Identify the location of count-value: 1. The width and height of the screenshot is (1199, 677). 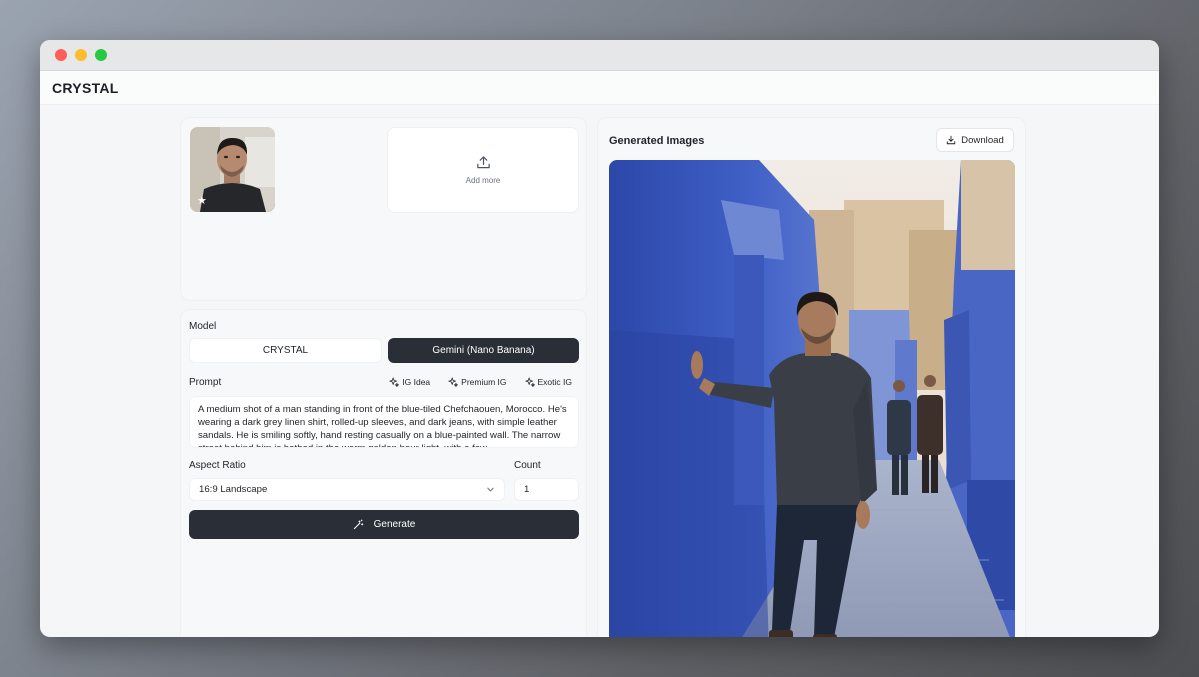
(527, 489).